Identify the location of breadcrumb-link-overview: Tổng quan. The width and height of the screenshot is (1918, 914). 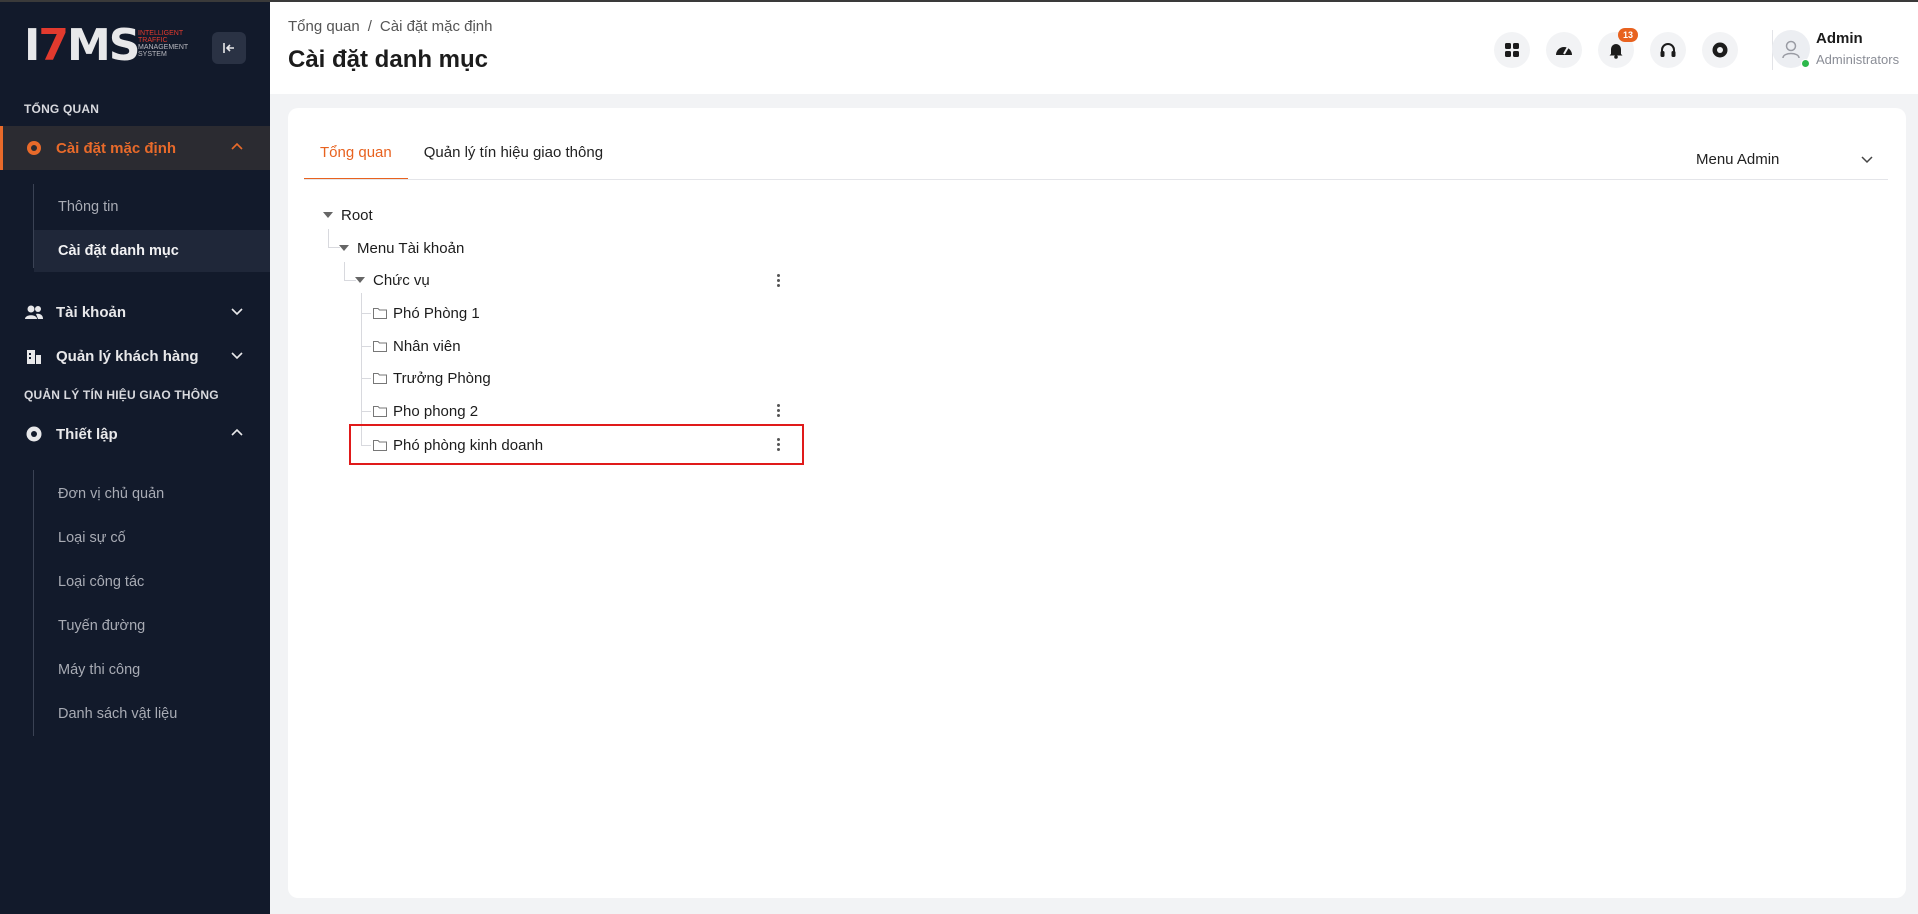
(324, 26).